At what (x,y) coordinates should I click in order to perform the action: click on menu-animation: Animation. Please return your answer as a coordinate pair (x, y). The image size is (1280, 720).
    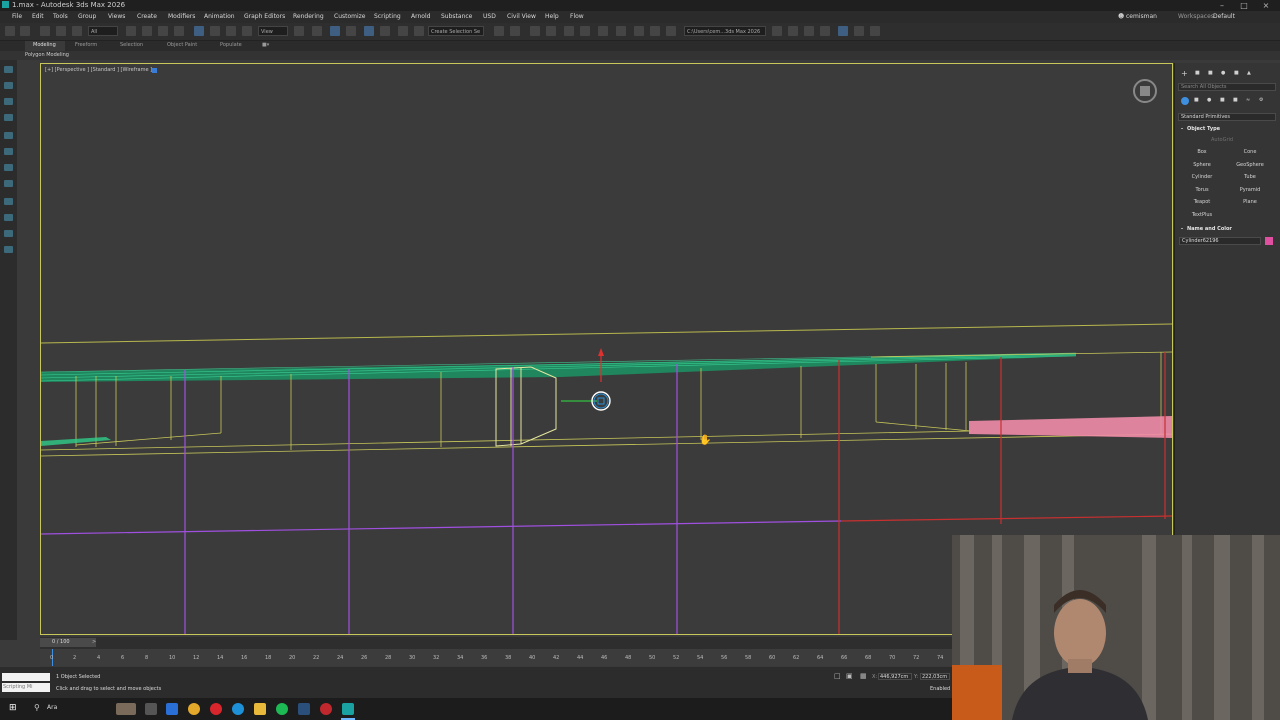
    Looking at the image, I should click on (219, 16).